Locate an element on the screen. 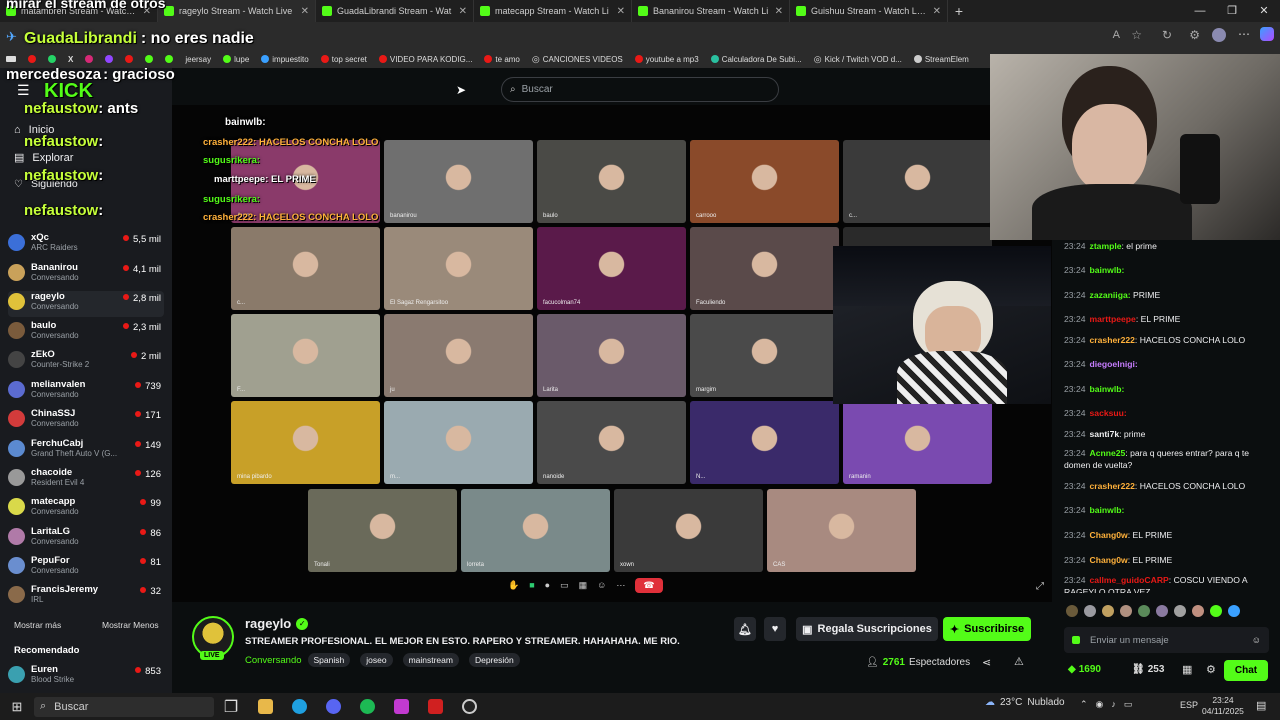 The height and width of the screenshot is (720, 1280). sidebar-channel-zeko: zEkO Counter-Strike 22 mil is located at coordinates (86, 362).